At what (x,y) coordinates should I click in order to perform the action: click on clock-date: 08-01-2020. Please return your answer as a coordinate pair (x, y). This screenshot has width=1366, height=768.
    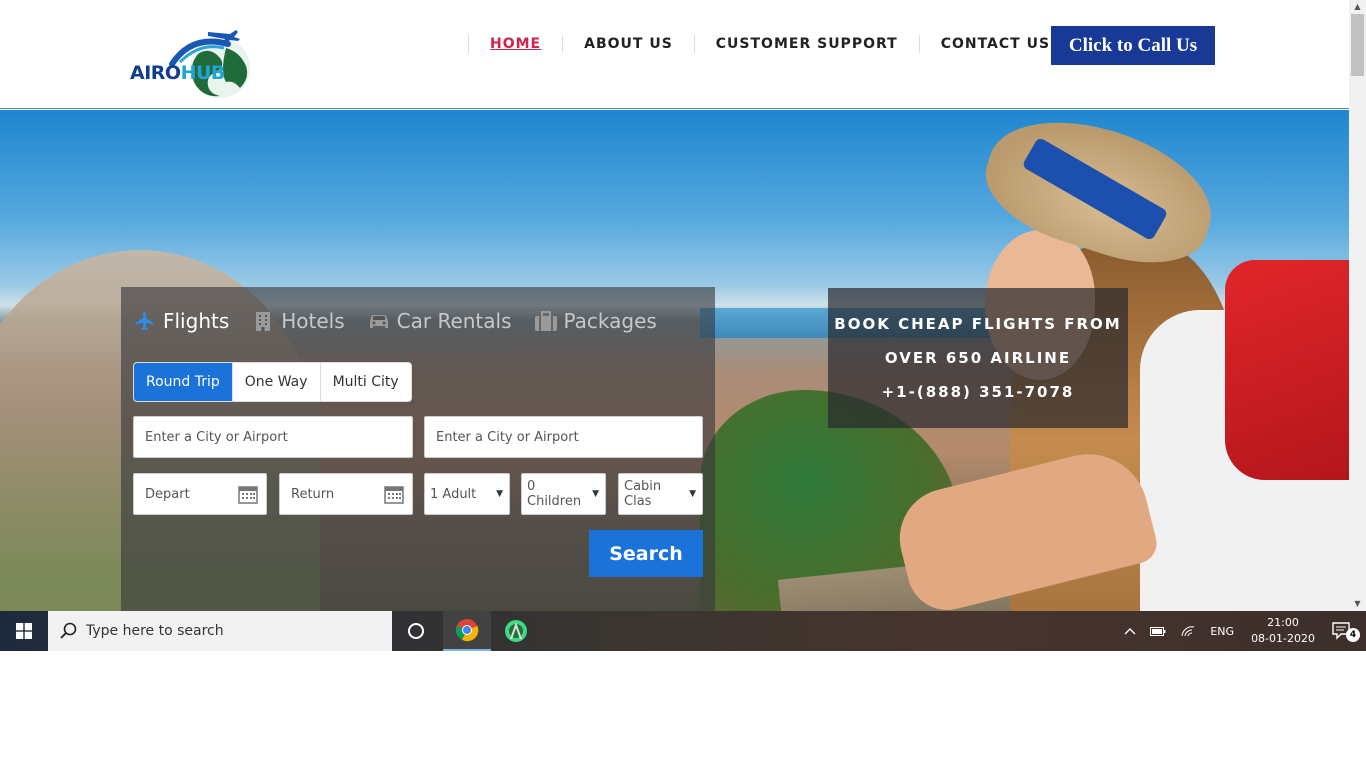
    Looking at the image, I should click on (1283, 638).